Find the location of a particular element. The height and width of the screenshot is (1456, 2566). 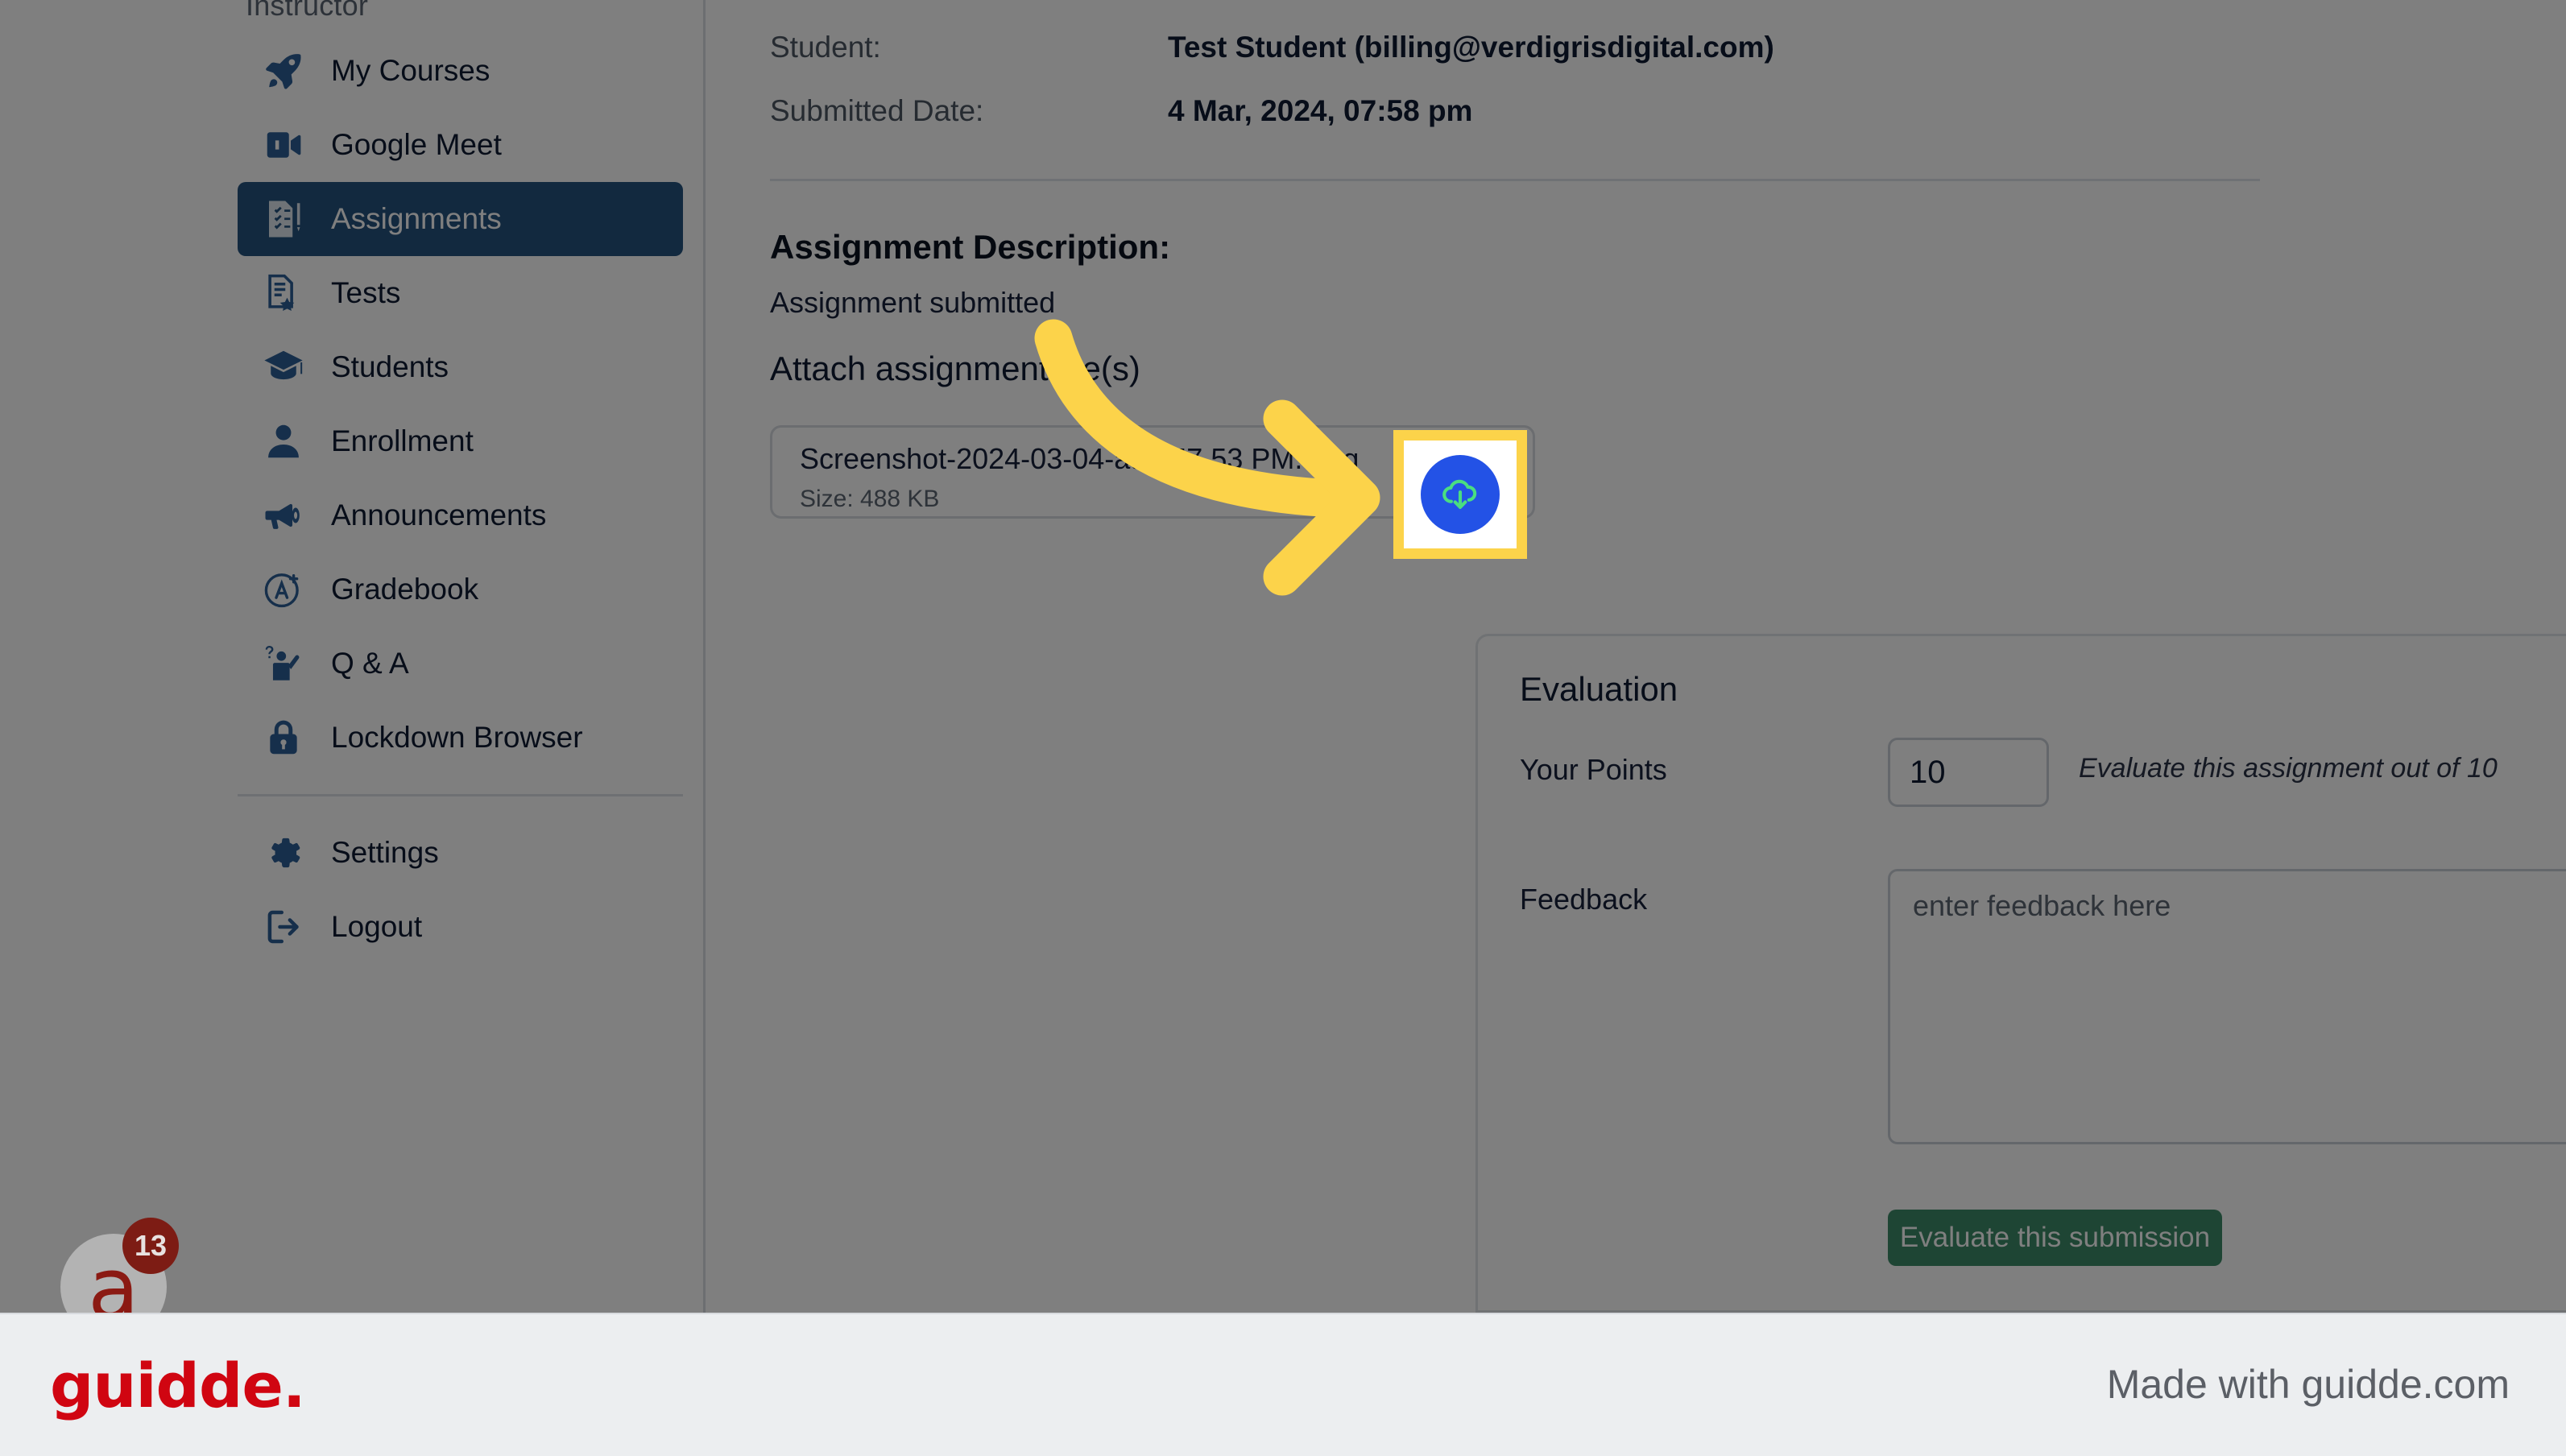

sidebar-item-label: Logout is located at coordinates (377, 926).